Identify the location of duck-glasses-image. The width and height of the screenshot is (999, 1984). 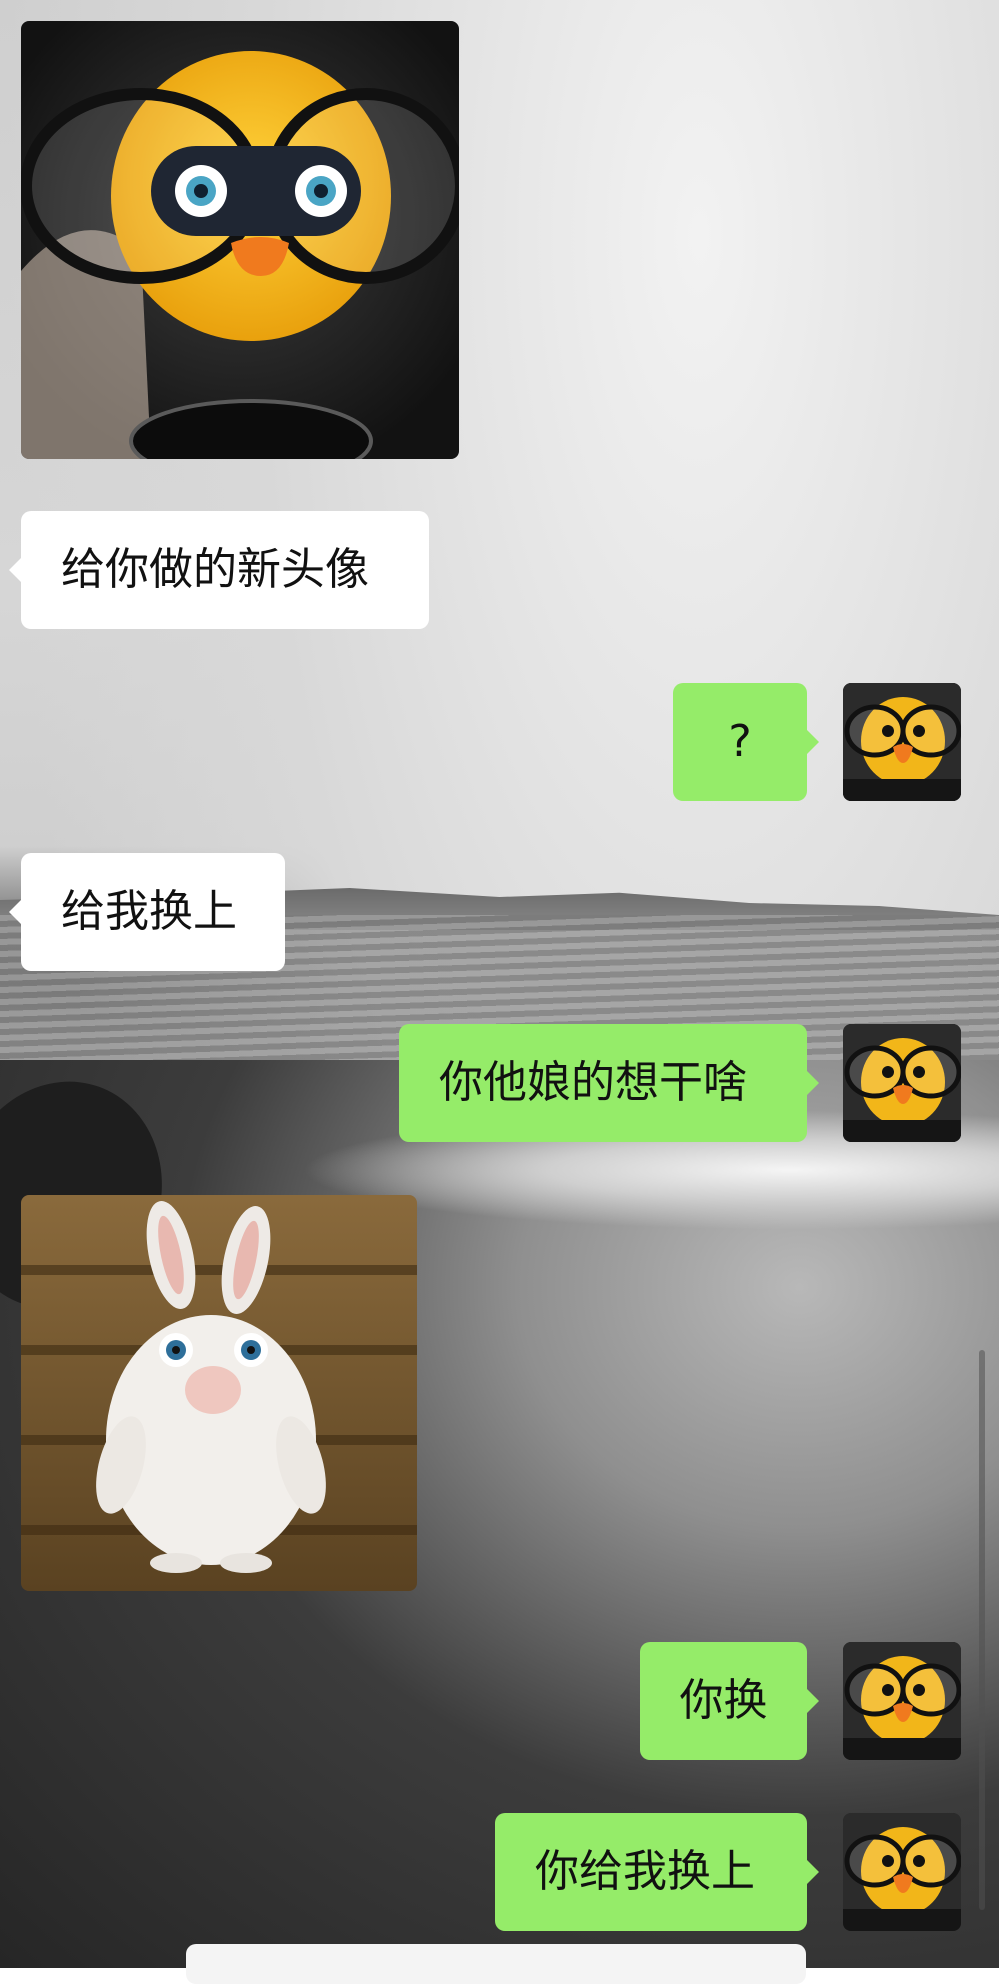
(240, 240).